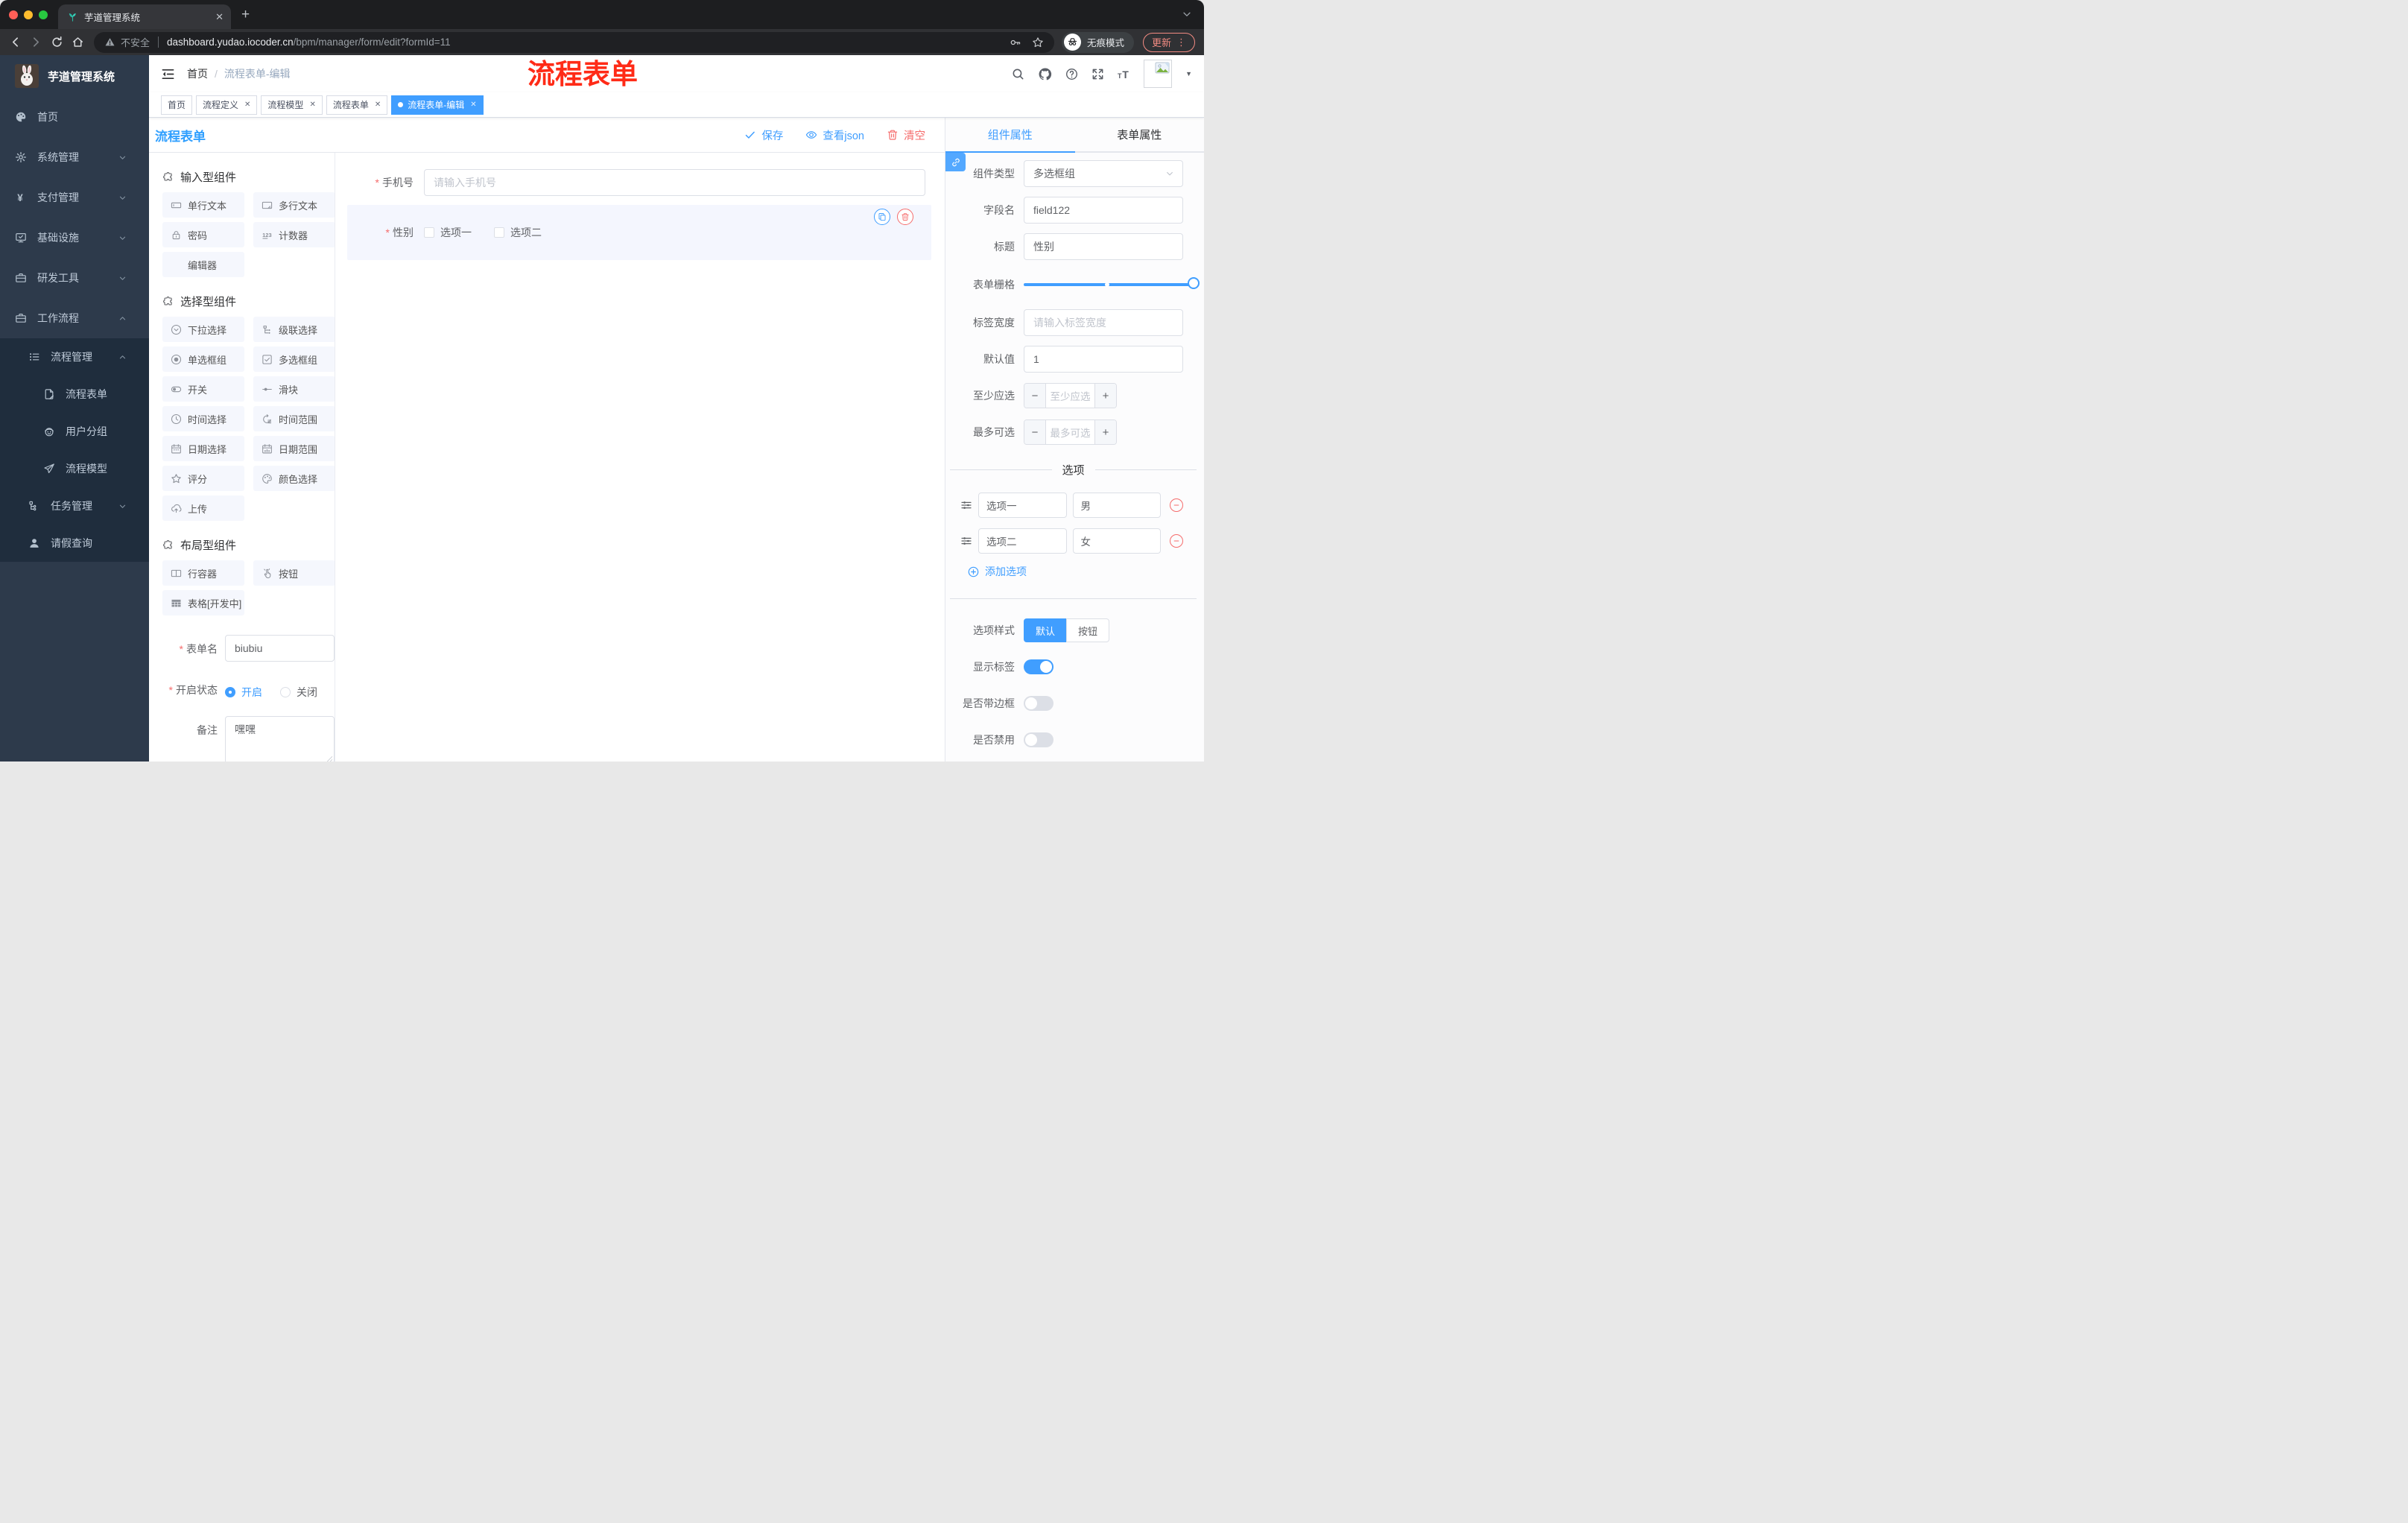 Image resolution: width=2408 pixels, height=1523 pixels. Describe the element at coordinates (1070, 396) in the screenshot. I see `min-checked-placeholder: 至少应选` at that location.